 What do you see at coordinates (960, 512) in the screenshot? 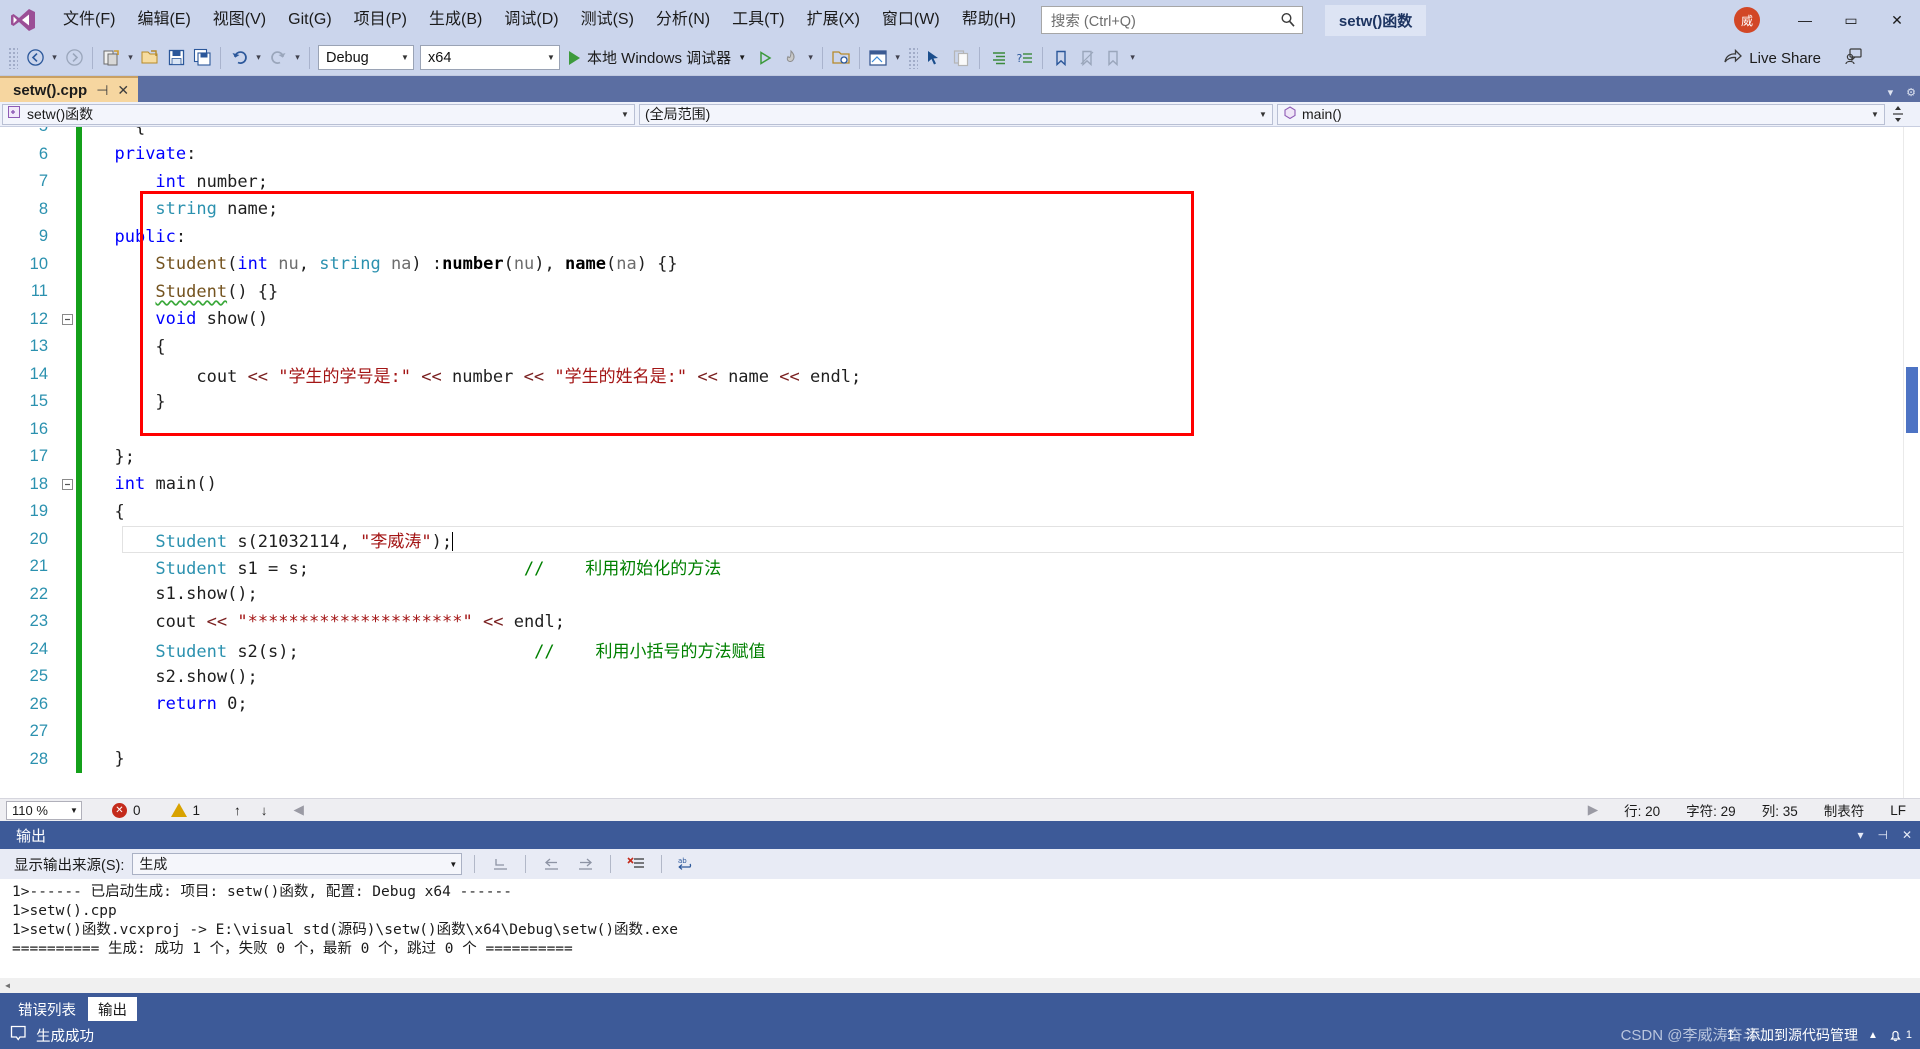
I see `code-line: 19 {` at bounding box center [960, 512].